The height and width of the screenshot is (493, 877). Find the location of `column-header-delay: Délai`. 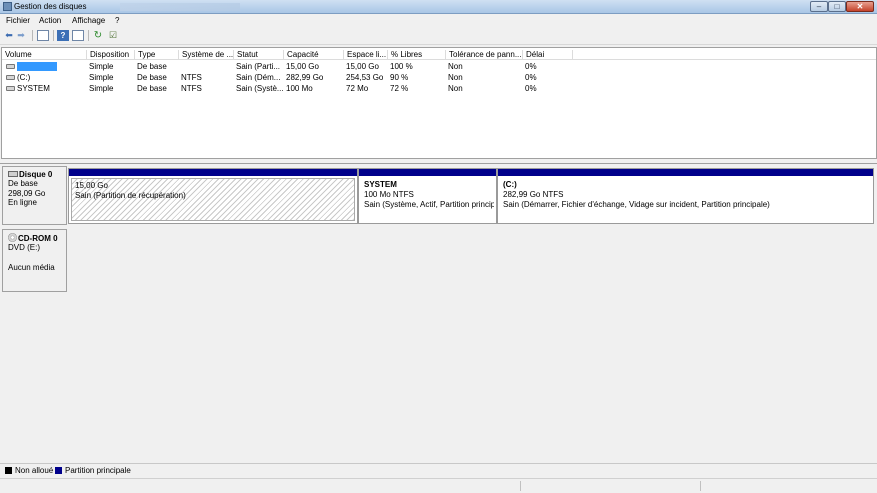

column-header-delay: Délai is located at coordinates (547, 55).